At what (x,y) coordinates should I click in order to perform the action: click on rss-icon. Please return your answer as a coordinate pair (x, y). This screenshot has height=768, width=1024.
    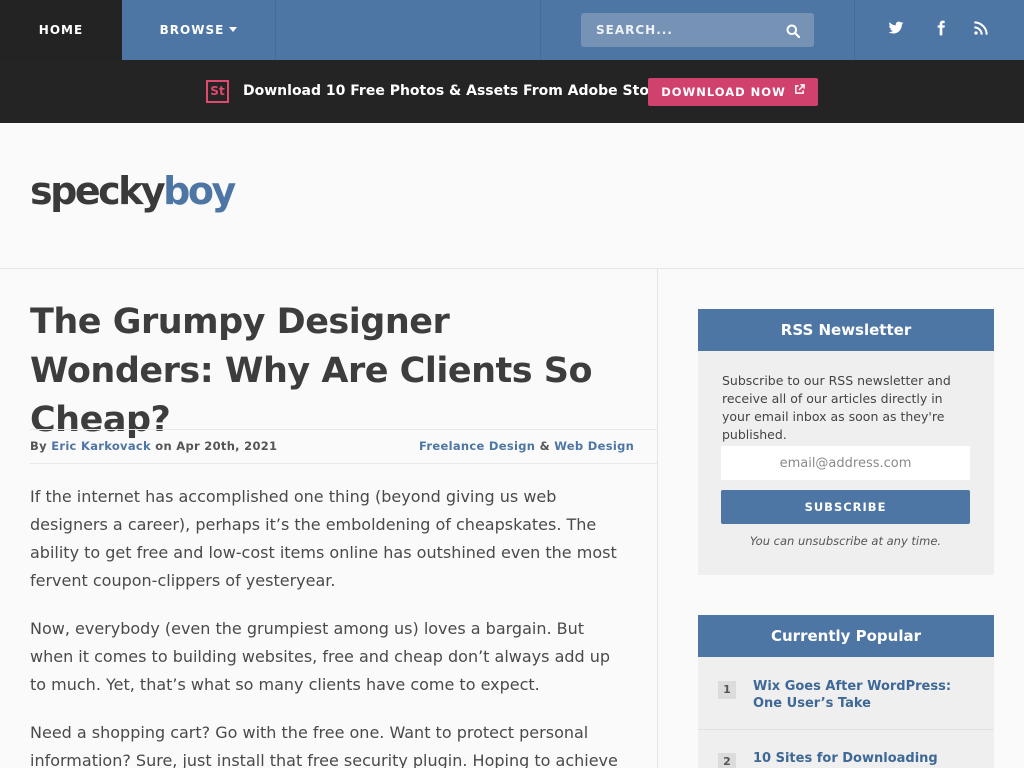
    Looking at the image, I should click on (983, 30).